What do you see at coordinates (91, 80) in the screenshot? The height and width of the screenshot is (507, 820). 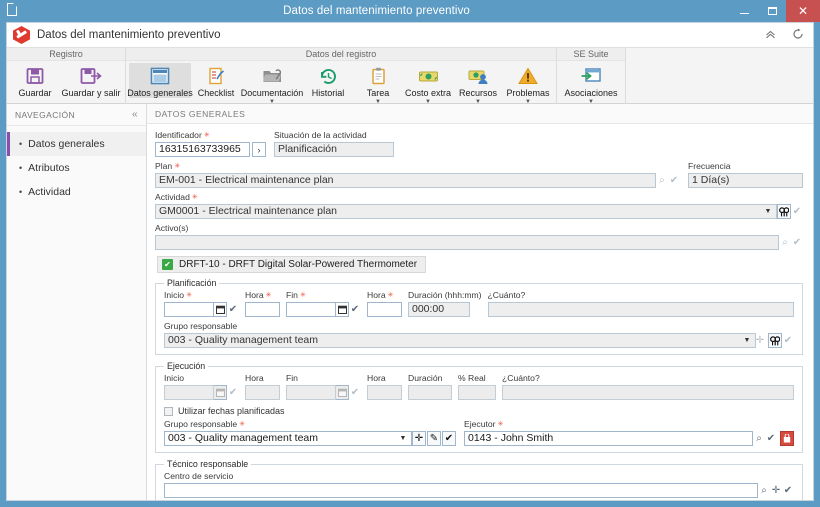 I see `save-and-exit-button: Guardar y salir` at bounding box center [91, 80].